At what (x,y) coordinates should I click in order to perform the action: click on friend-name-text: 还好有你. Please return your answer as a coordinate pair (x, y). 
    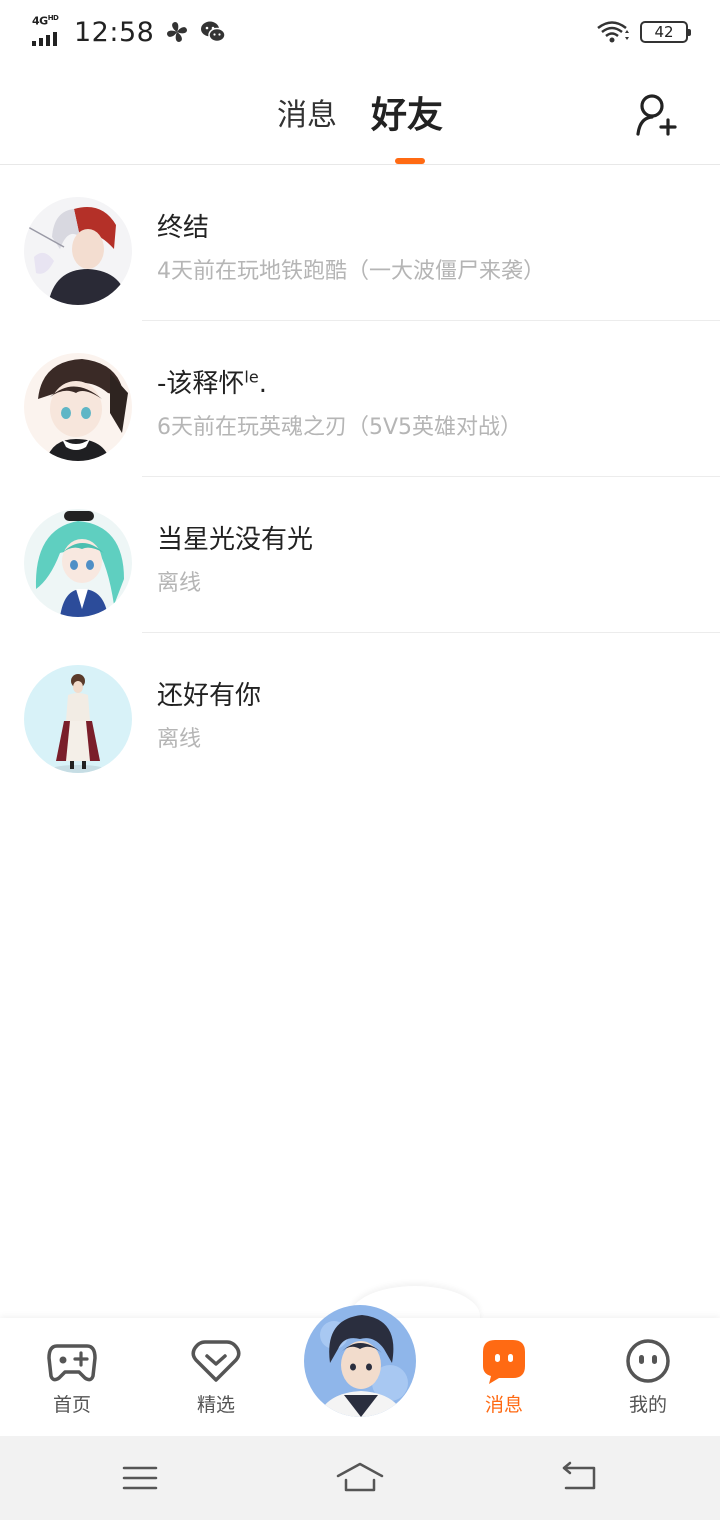
    Looking at the image, I should click on (209, 696).